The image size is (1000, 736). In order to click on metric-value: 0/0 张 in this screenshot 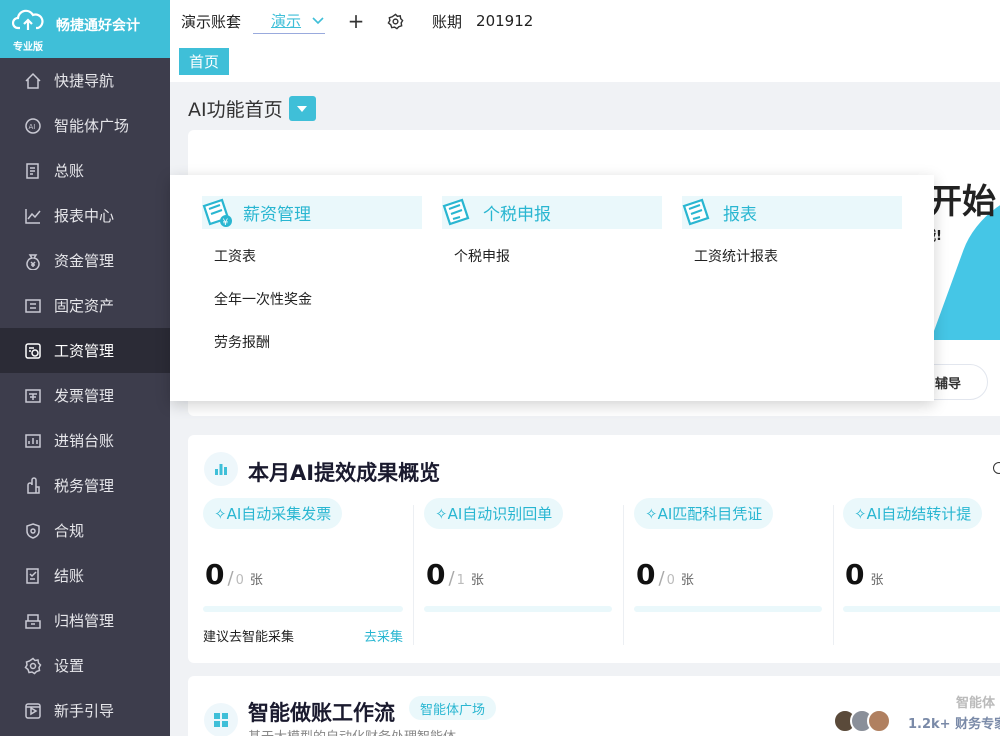, I will do `click(665, 574)`.